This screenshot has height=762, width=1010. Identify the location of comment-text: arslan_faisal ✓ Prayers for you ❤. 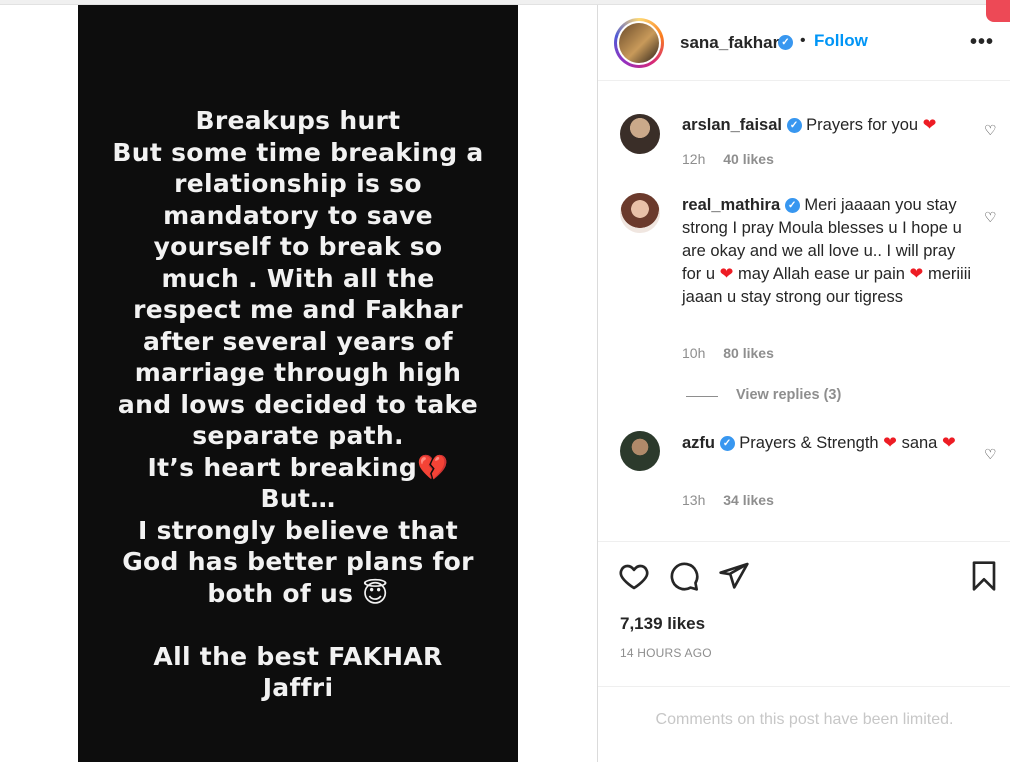
(827, 125).